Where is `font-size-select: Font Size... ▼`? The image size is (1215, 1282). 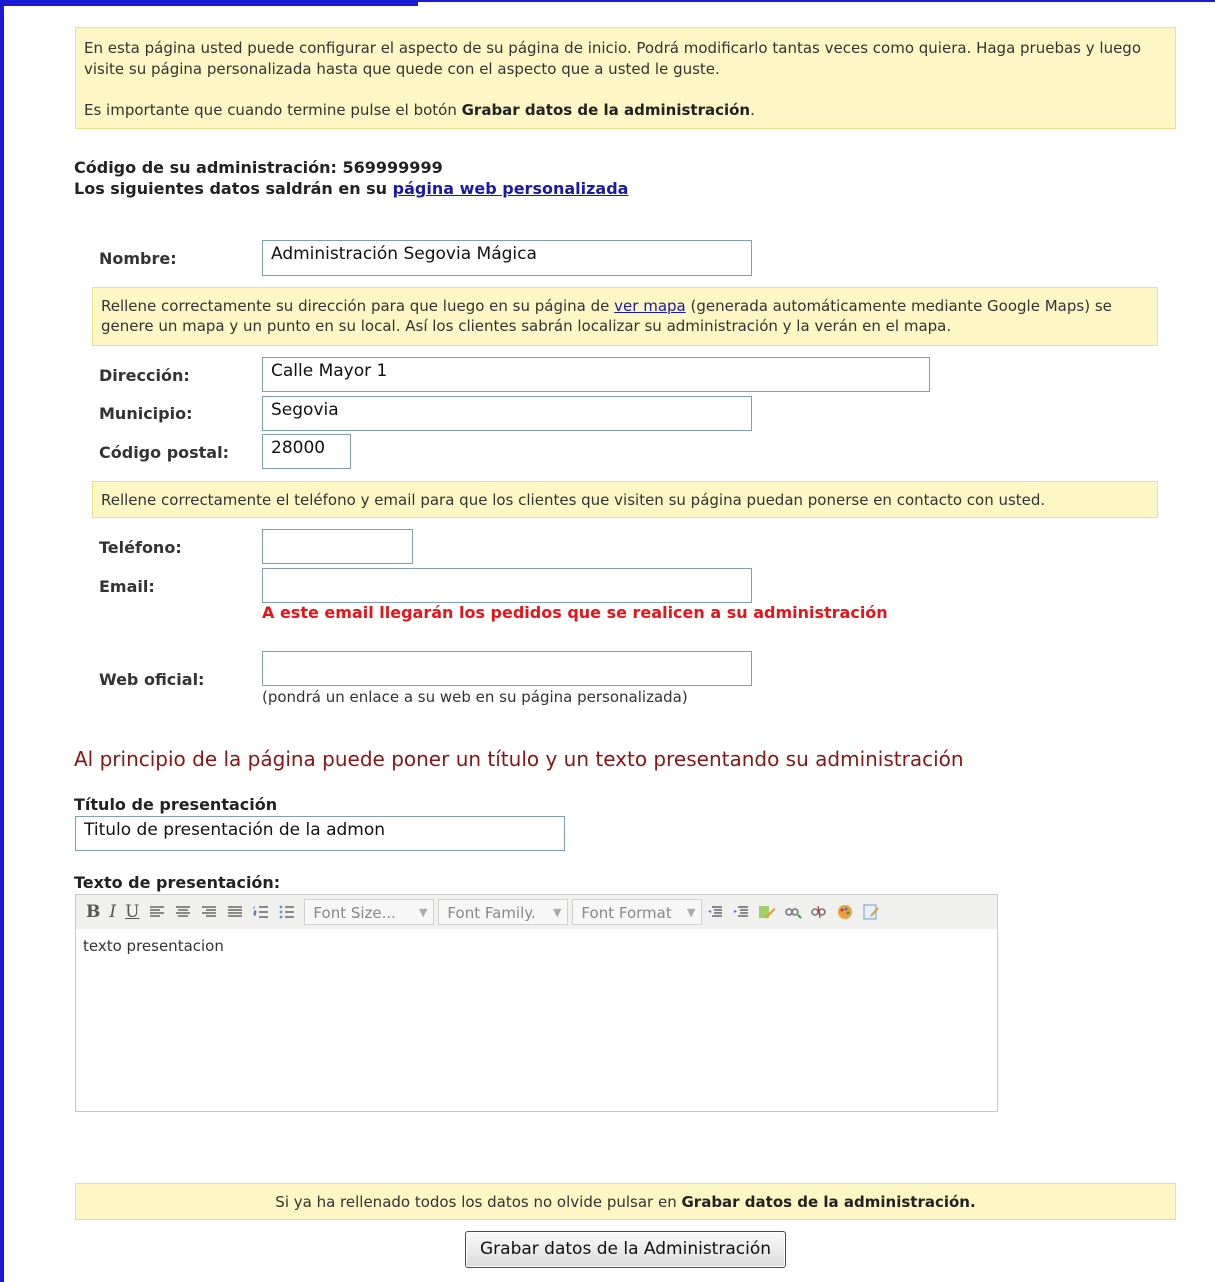 font-size-select: Font Size... ▼ is located at coordinates (369, 912).